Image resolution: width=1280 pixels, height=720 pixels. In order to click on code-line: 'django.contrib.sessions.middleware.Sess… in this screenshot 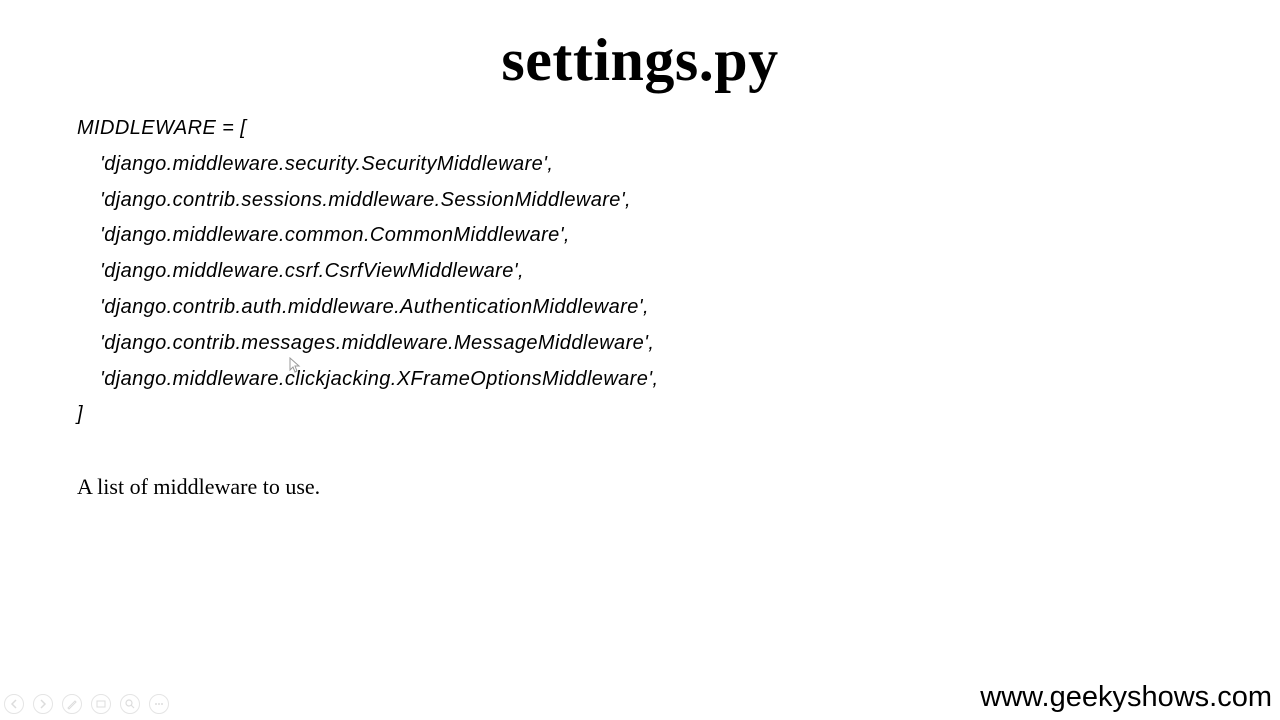, I will do `click(366, 199)`.